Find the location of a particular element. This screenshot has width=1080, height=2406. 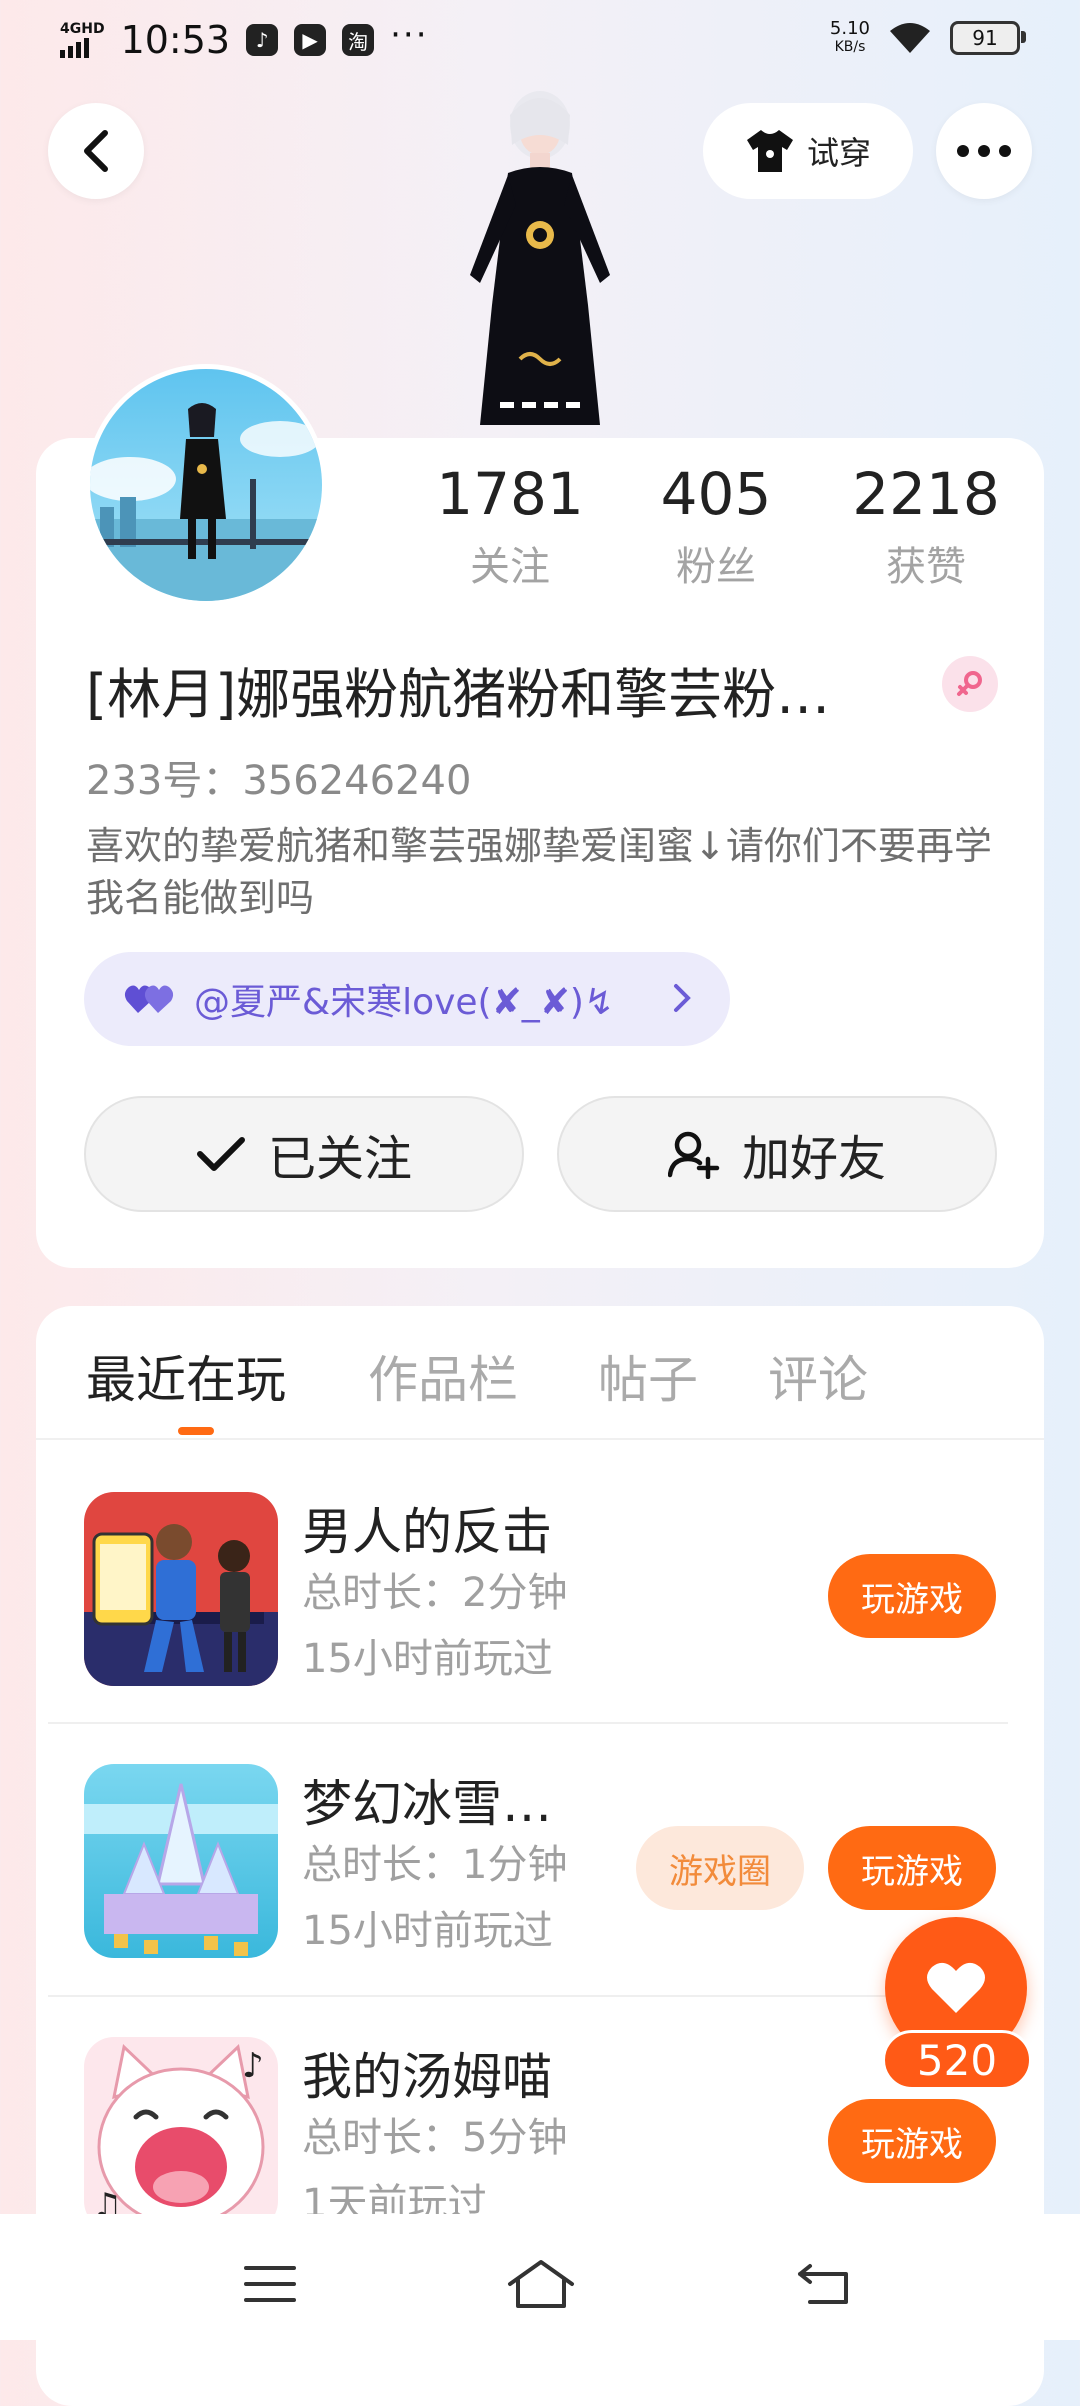

home-icon is located at coordinates (541, 2284).